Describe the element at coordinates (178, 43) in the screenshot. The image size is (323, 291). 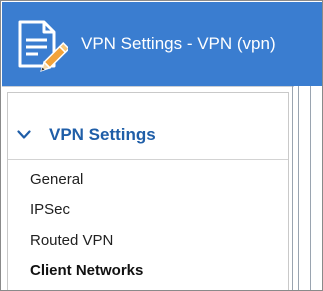
I see `window-title: VPN Settings - VPN (vpn)` at that location.